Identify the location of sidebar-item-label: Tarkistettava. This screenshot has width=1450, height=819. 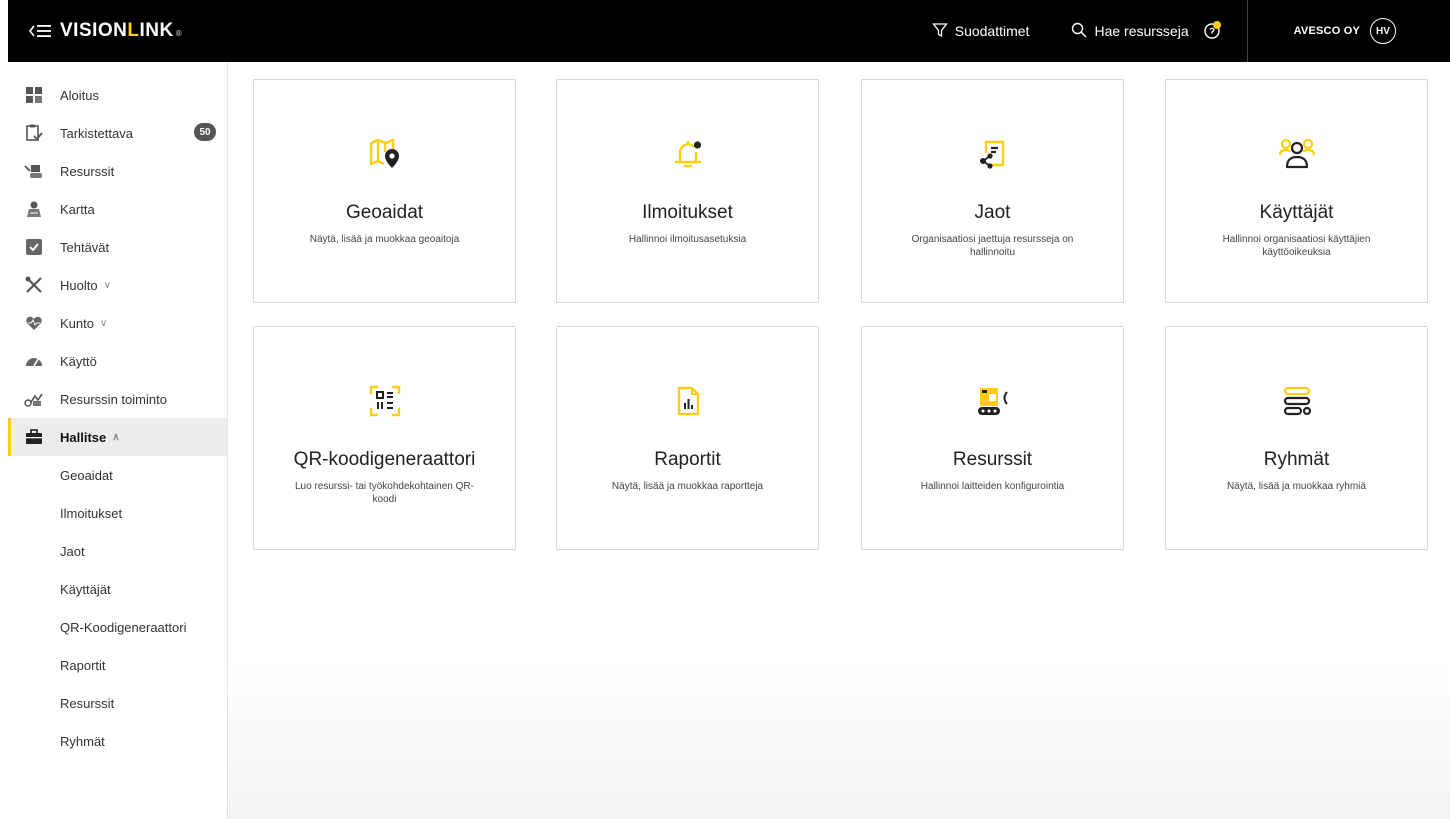
(96, 133).